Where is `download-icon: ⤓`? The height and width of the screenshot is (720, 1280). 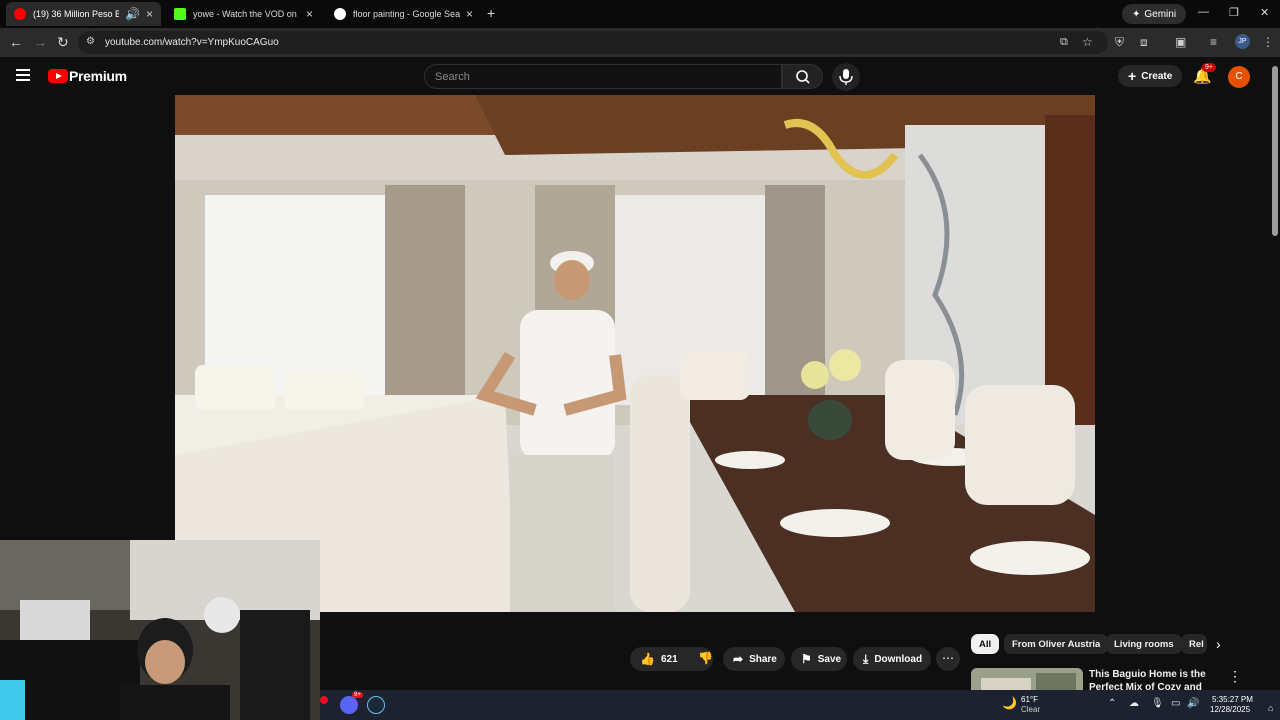 download-icon: ⤓ is located at coordinates (866, 658).